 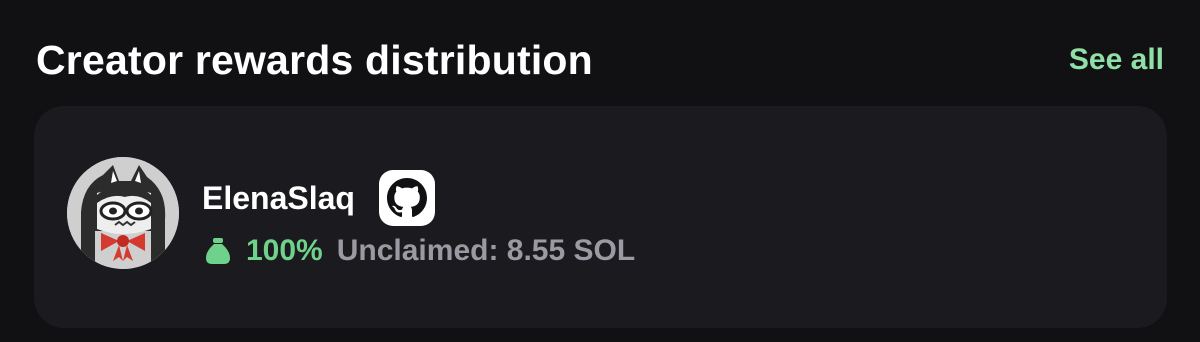 What do you see at coordinates (278, 198) in the screenshot?
I see `creator-name: ElenaSlaq` at bounding box center [278, 198].